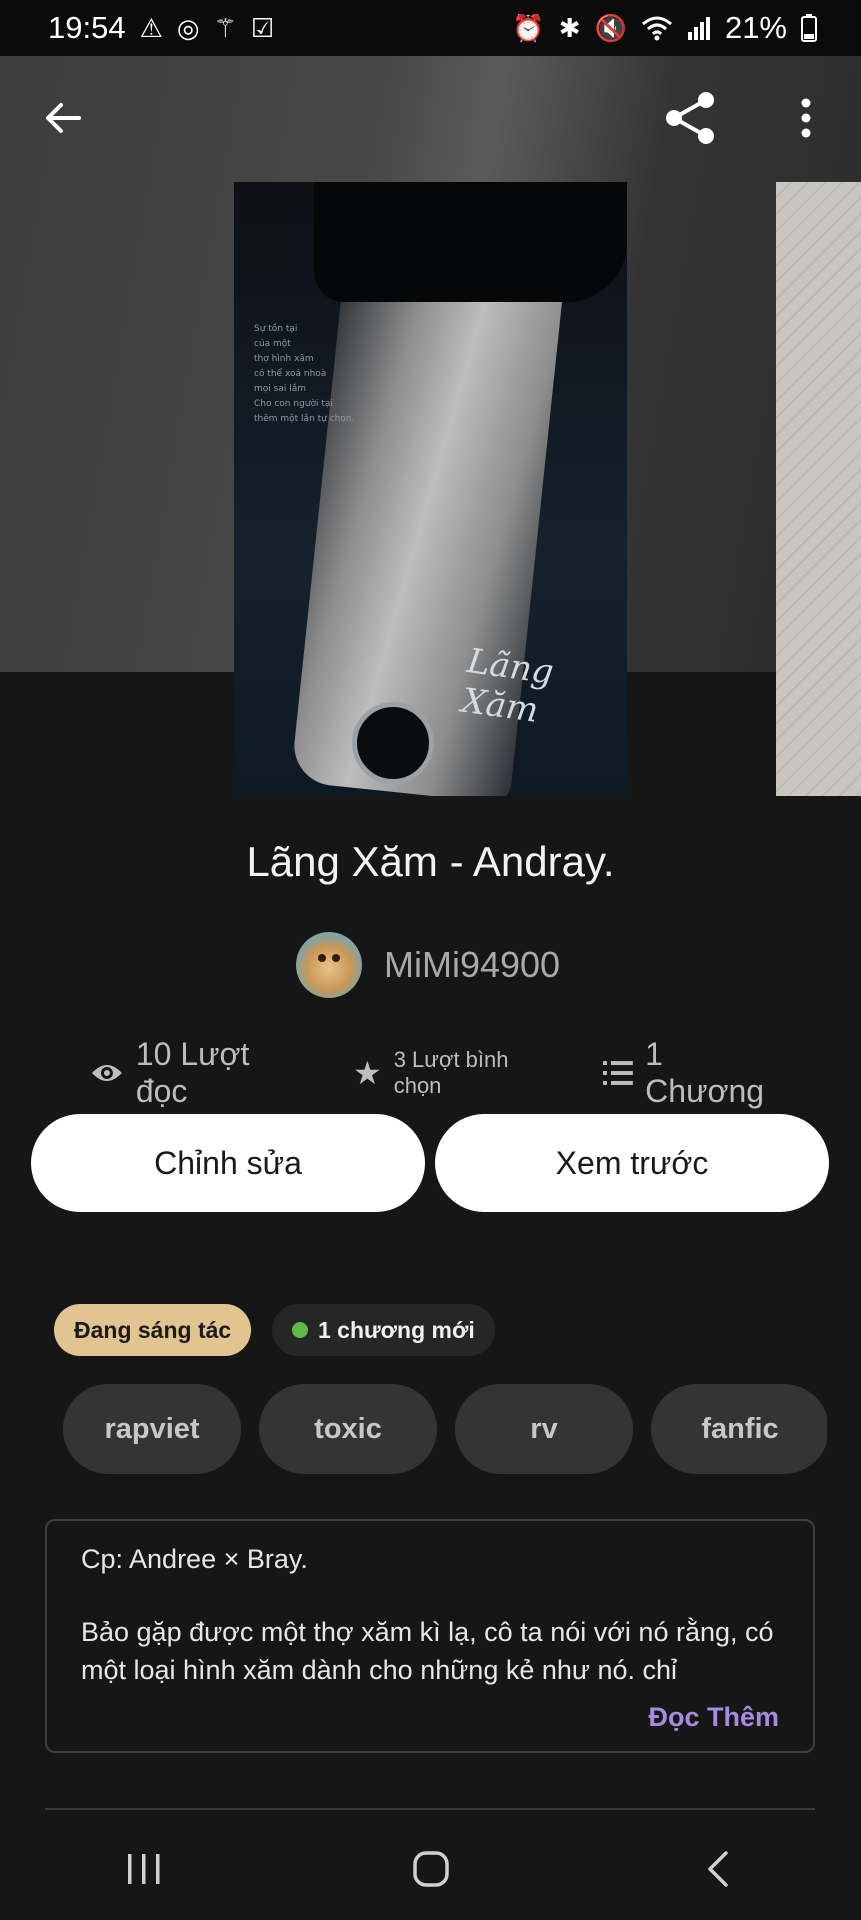  I want to click on recent-apps-icon, so click(143, 1869).